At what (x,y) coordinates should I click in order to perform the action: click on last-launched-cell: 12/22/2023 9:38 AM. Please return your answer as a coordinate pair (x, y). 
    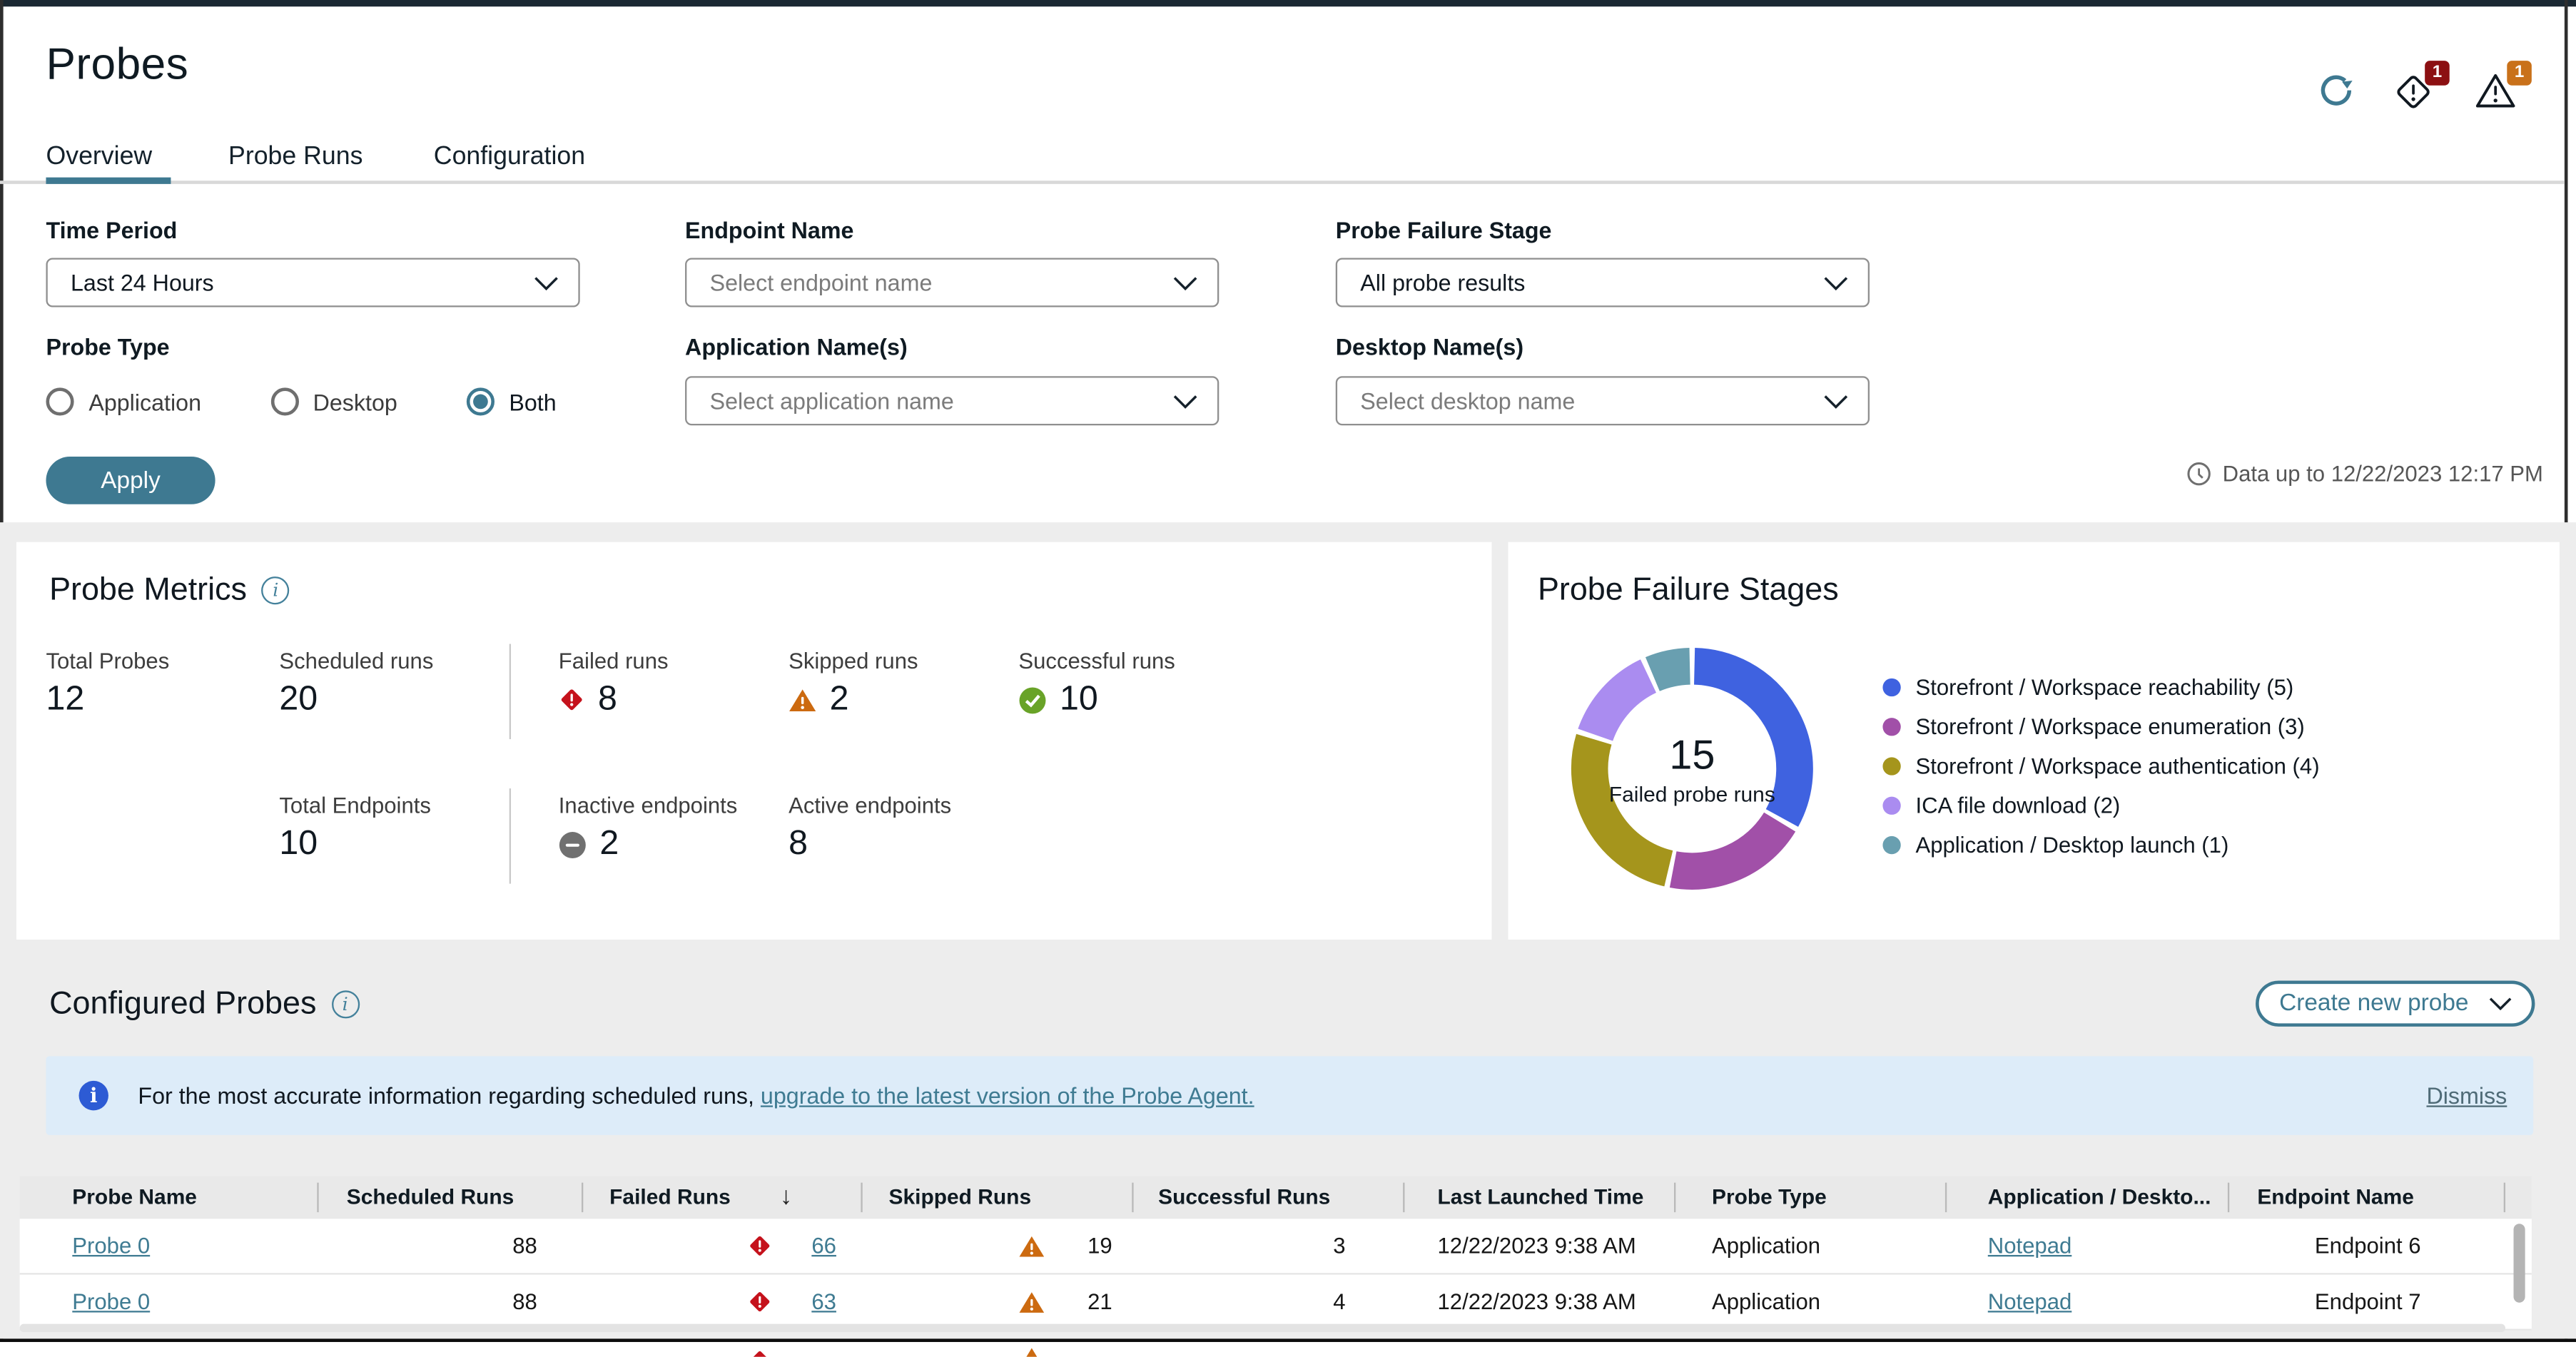
    Looking at the image, I should click on (1536, 1246).